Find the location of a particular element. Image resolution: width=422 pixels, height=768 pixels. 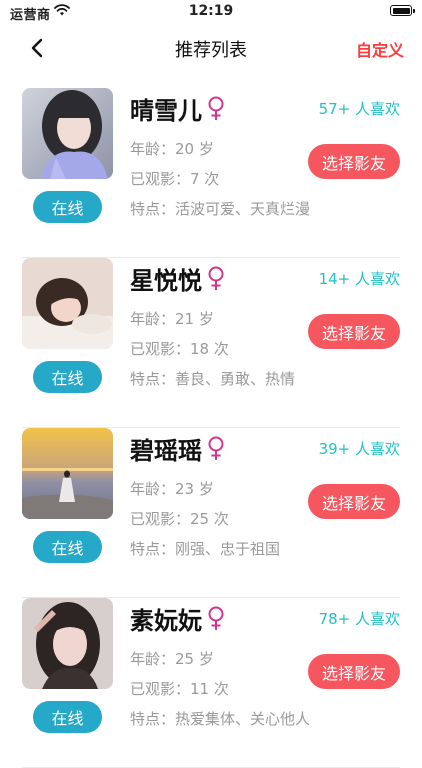

traits-label: 特点：刚强、忠于祖国 is located at coordinates (205, 549).